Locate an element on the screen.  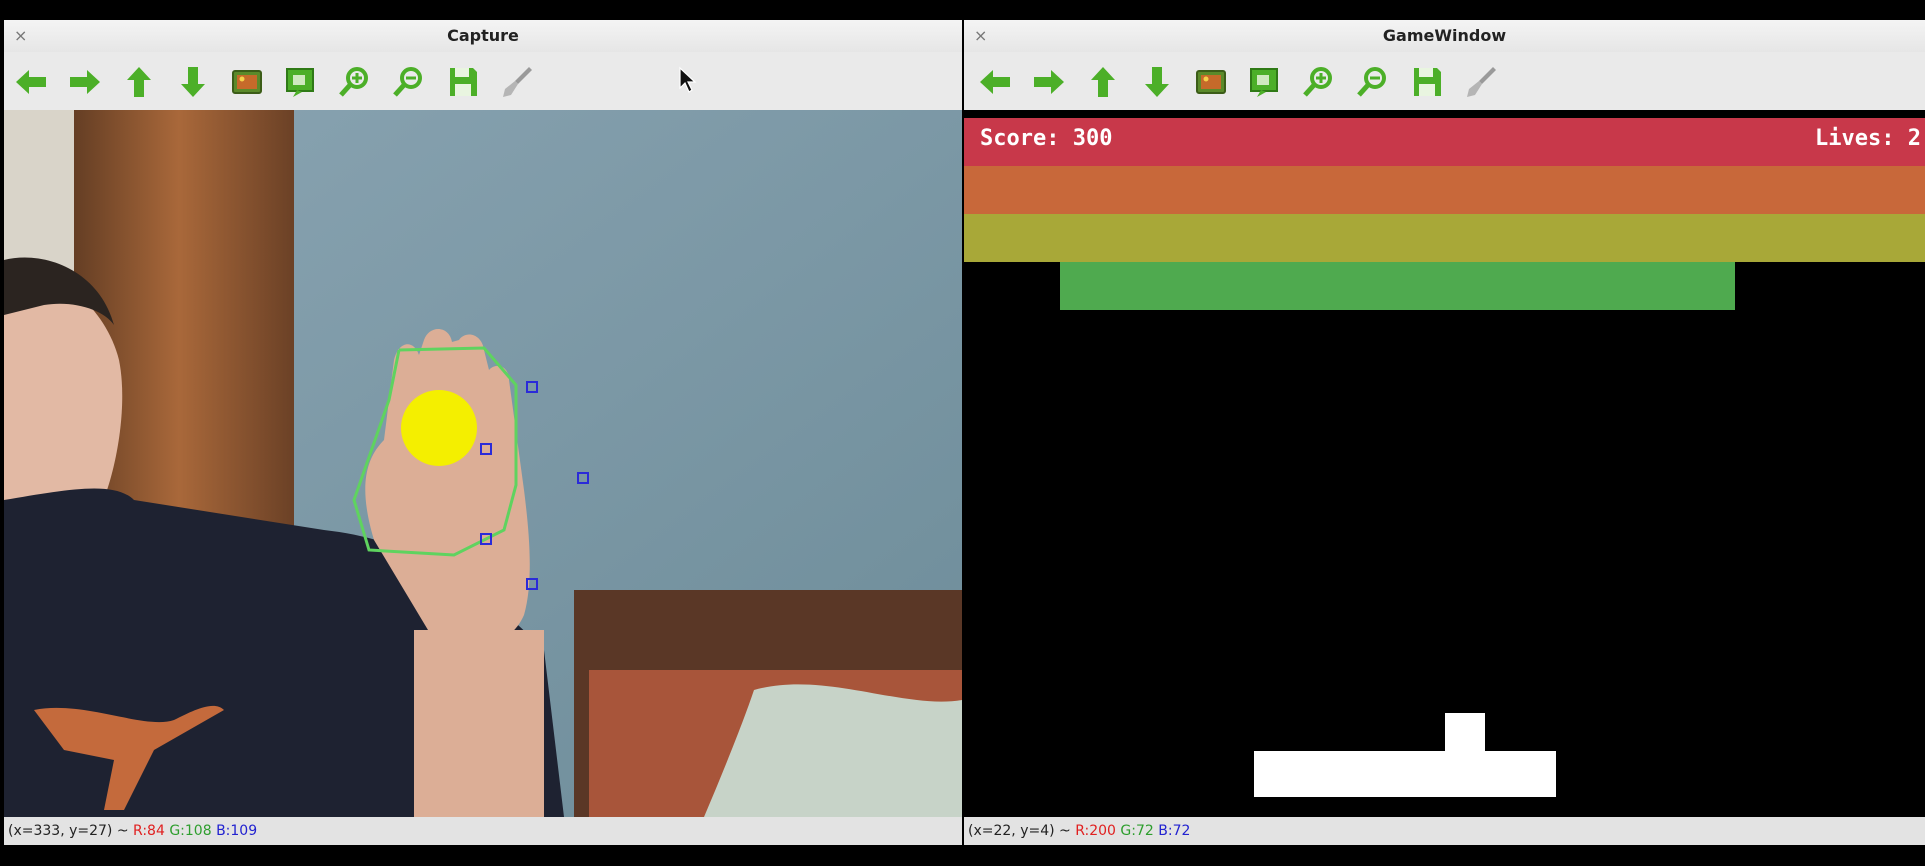
status-g: G:108 is located at coordinates (190, 831).